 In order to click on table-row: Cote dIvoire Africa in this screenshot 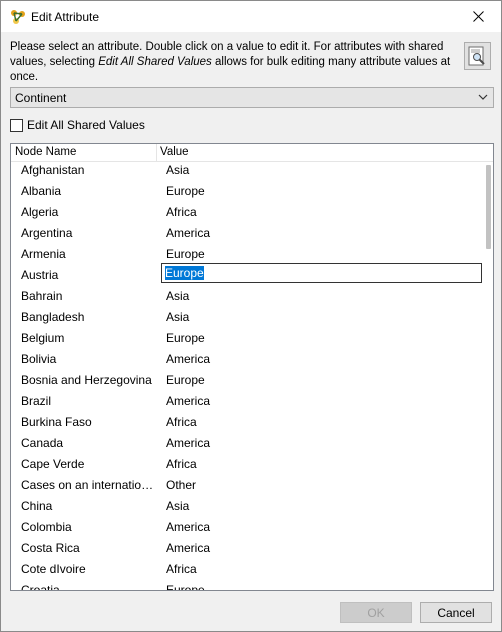, I will do `click(247, 571)`.